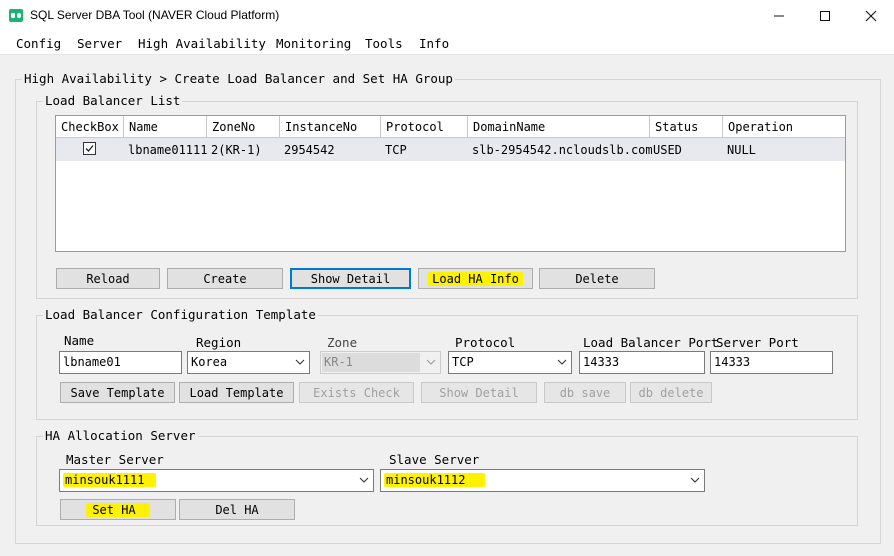 This screenshot has height=556, width=894. What do you see at coordinates (671, 392) in the screenshot?
I see `db-delete-button: db delete` at bounding box center [671, 392].